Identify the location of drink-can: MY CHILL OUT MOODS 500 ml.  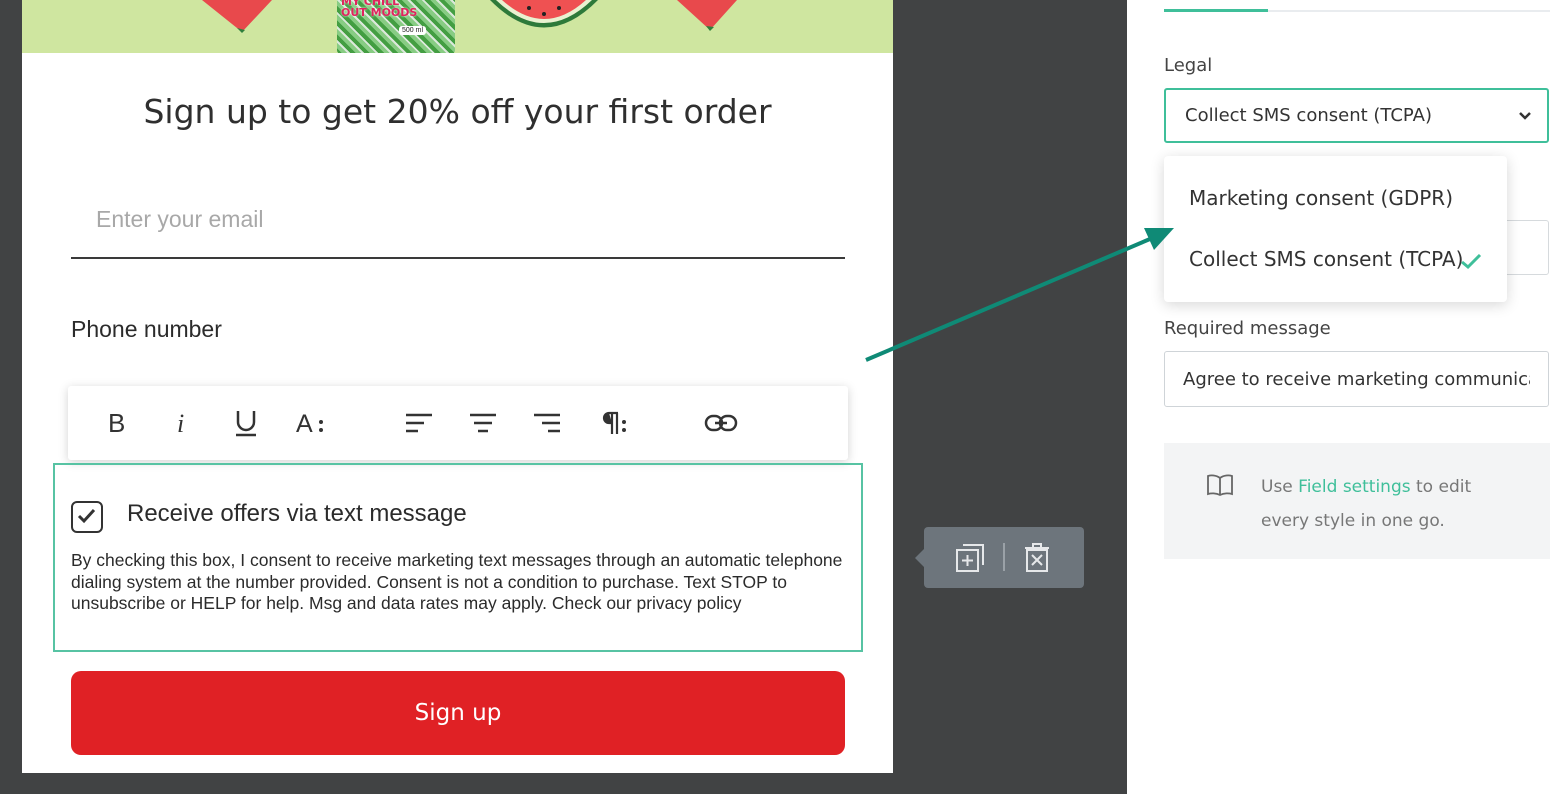
(396, 26).